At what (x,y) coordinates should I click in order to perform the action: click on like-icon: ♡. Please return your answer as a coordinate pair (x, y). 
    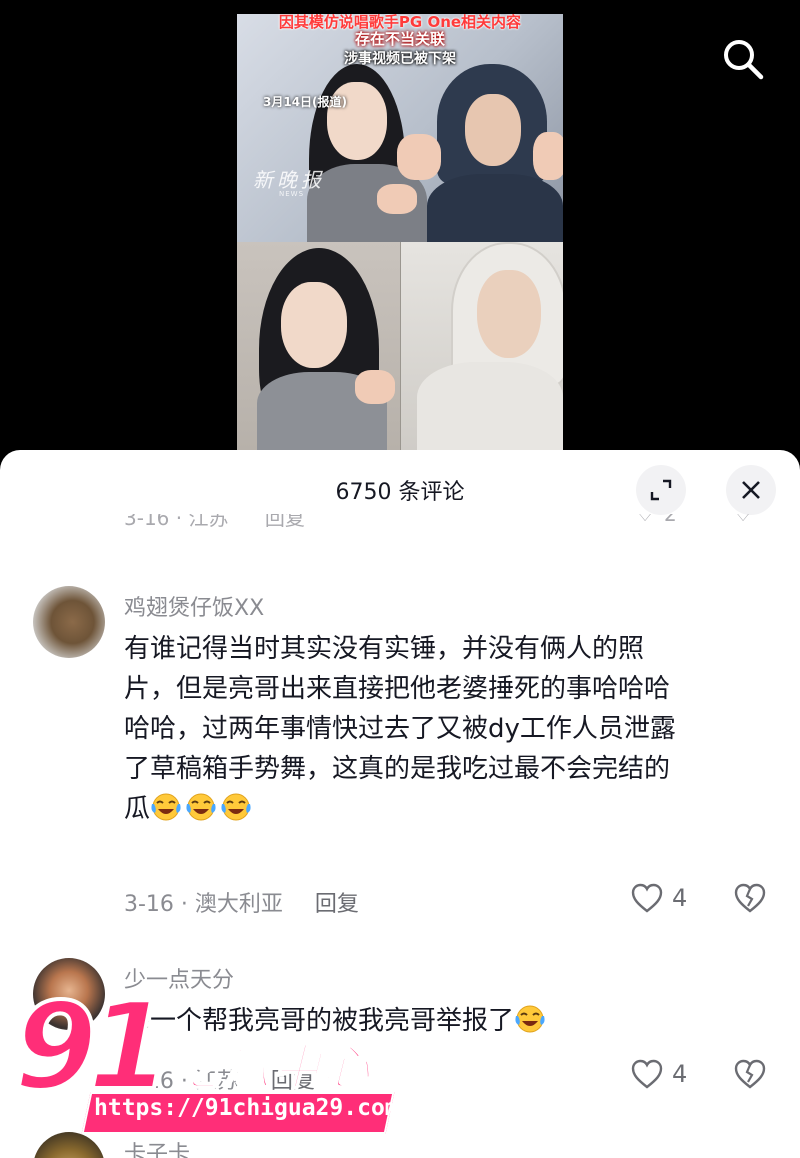
    Looking at the image, I should click on (645, 520).